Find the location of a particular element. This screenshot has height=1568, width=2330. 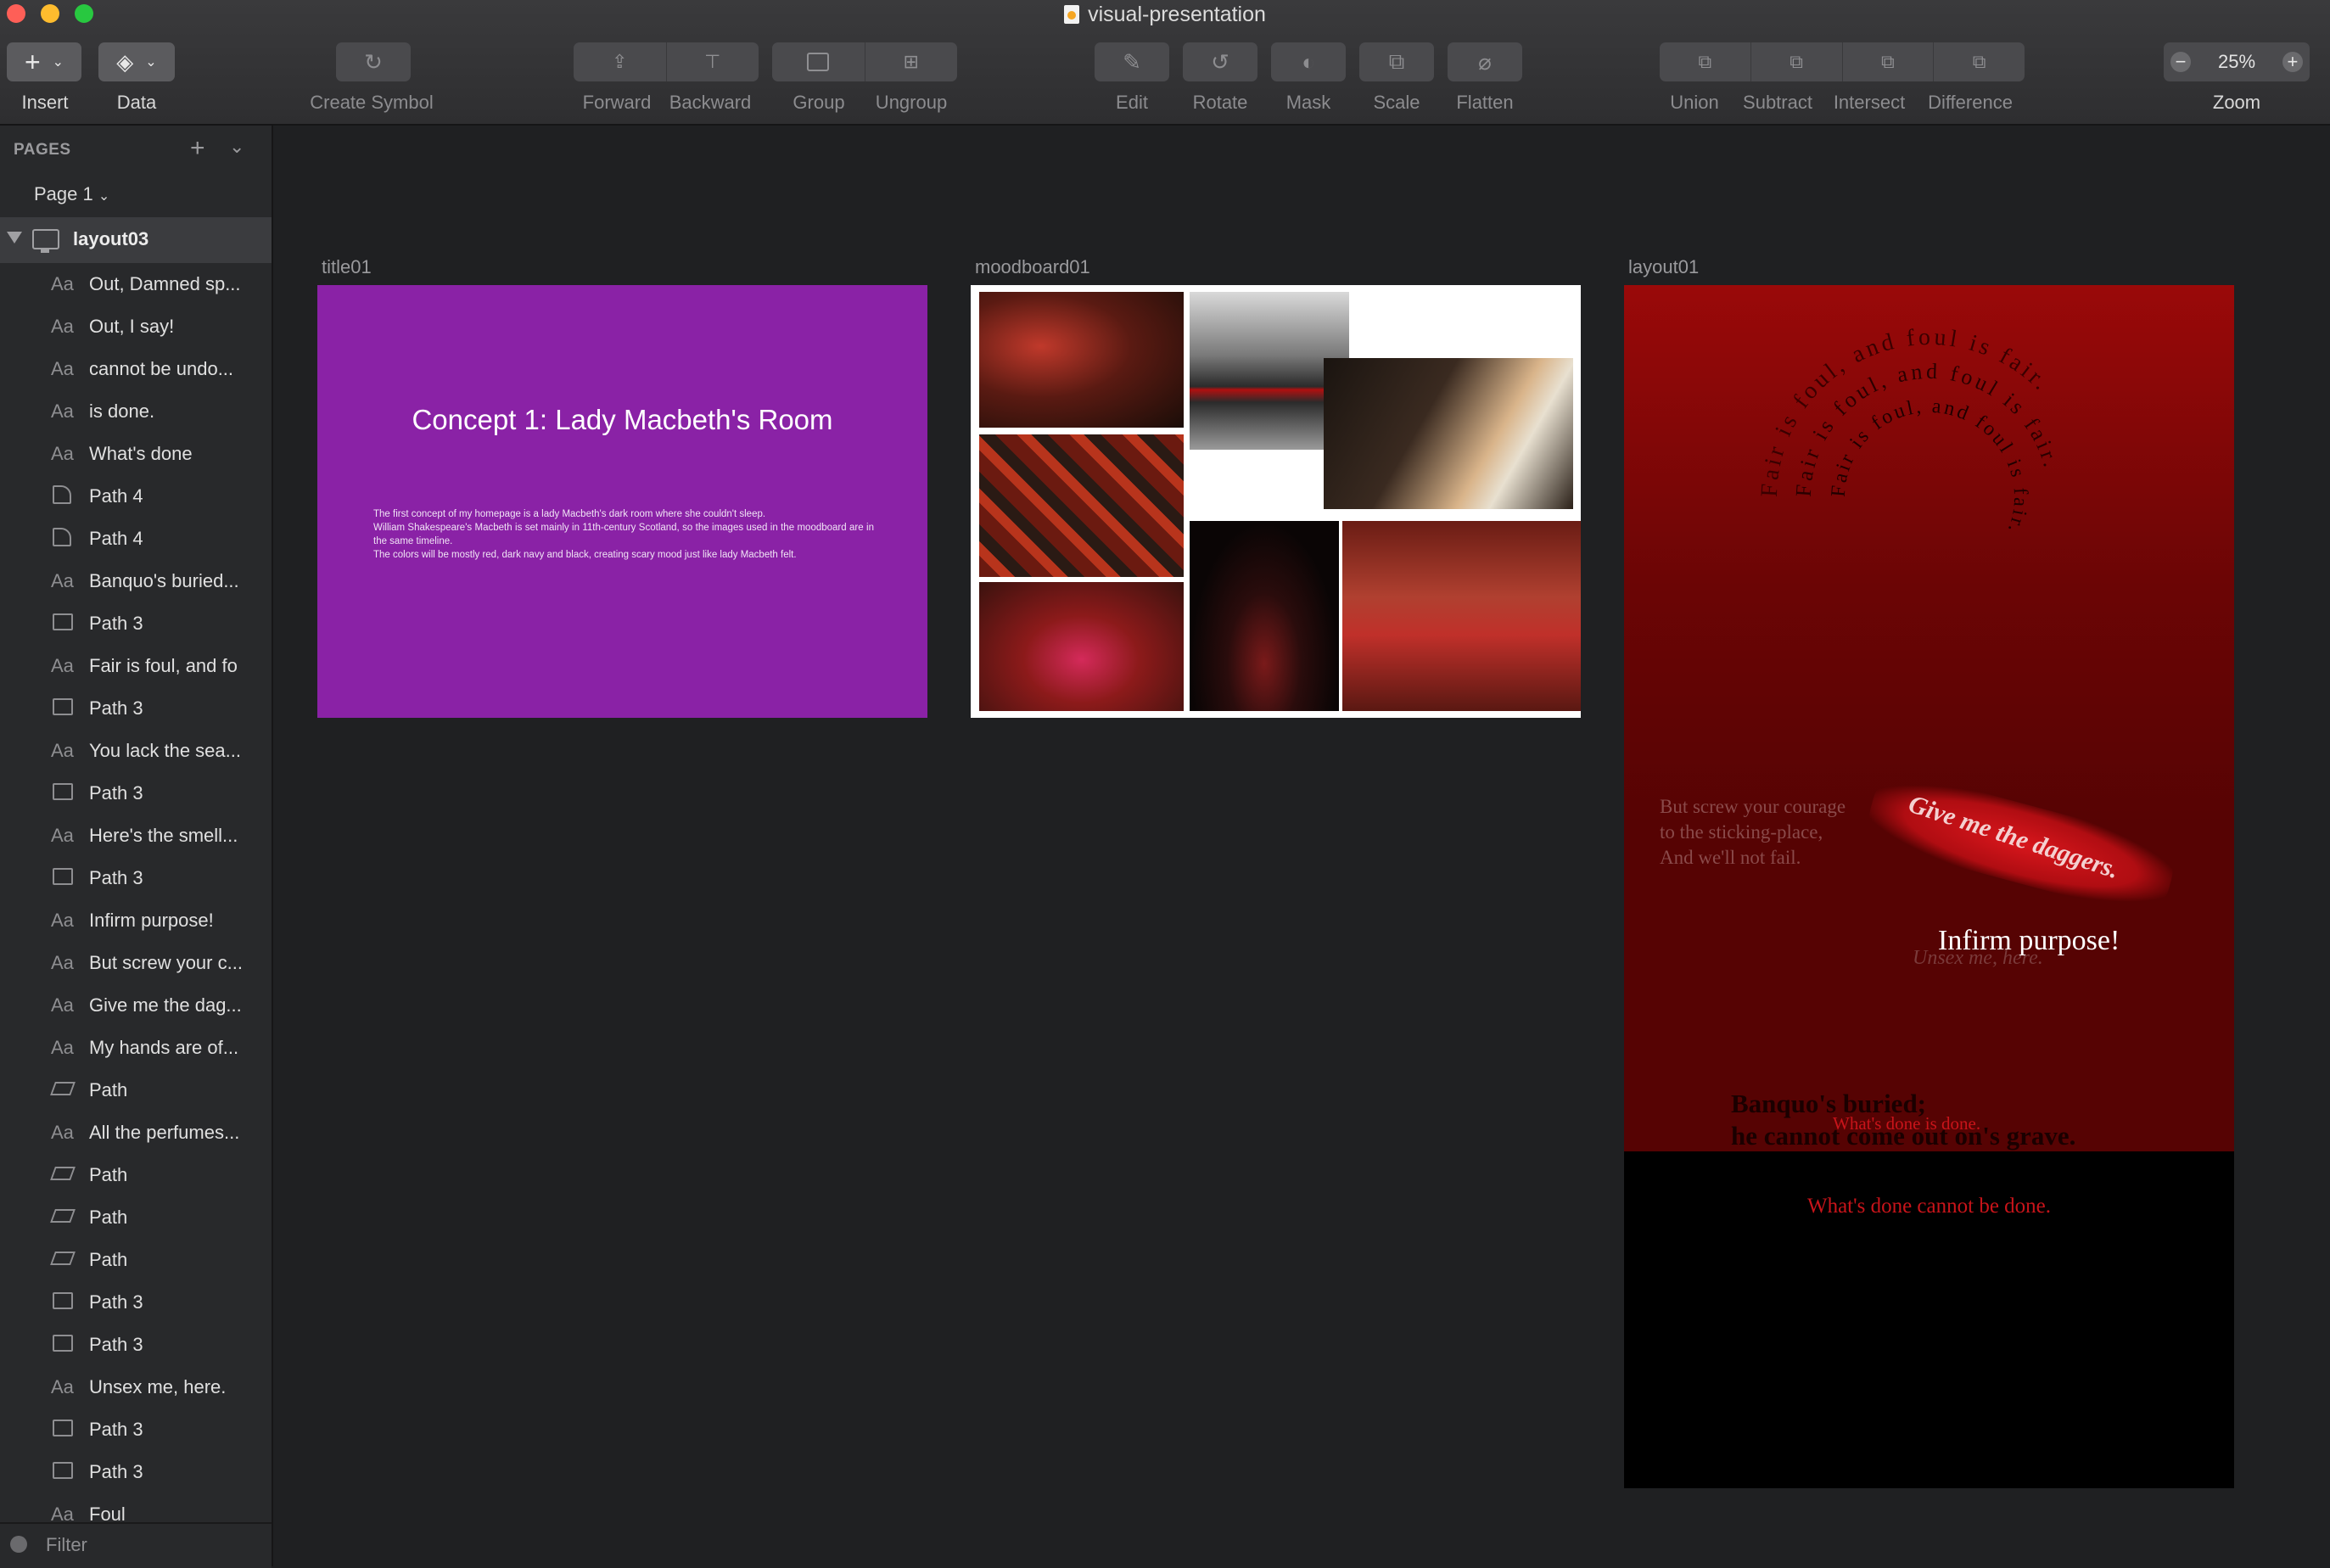

subtract-button: ⧉ is located at coordinates (1797, 62).